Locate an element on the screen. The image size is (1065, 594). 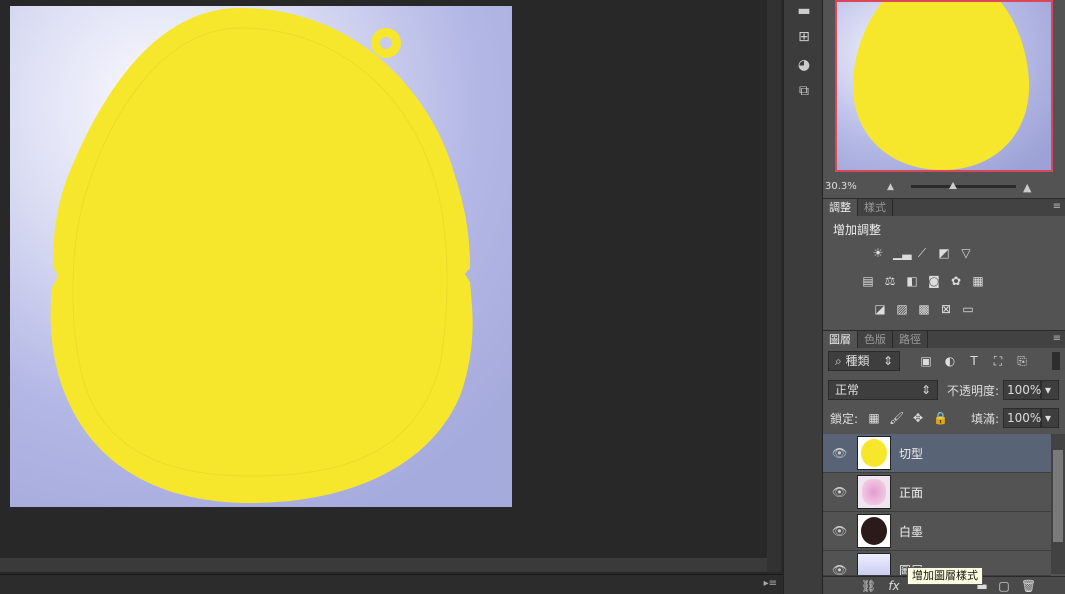
adjustments-tabs: 調整 樣式 ≡ is located at coordinates (944, 207).